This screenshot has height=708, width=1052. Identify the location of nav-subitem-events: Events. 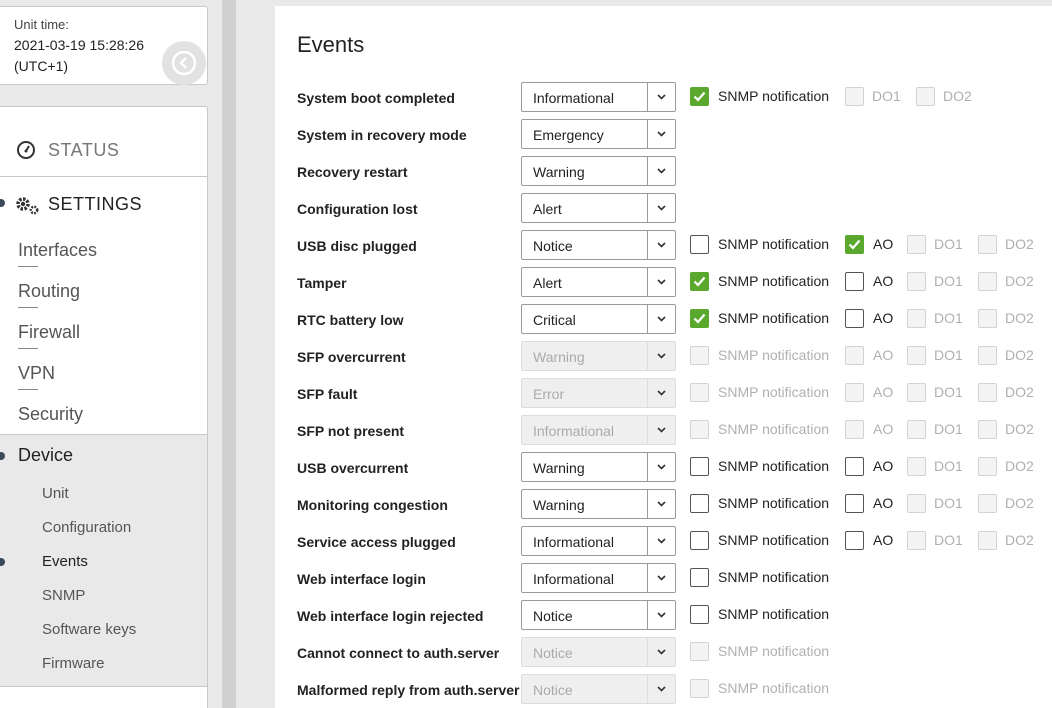
(65, 561).